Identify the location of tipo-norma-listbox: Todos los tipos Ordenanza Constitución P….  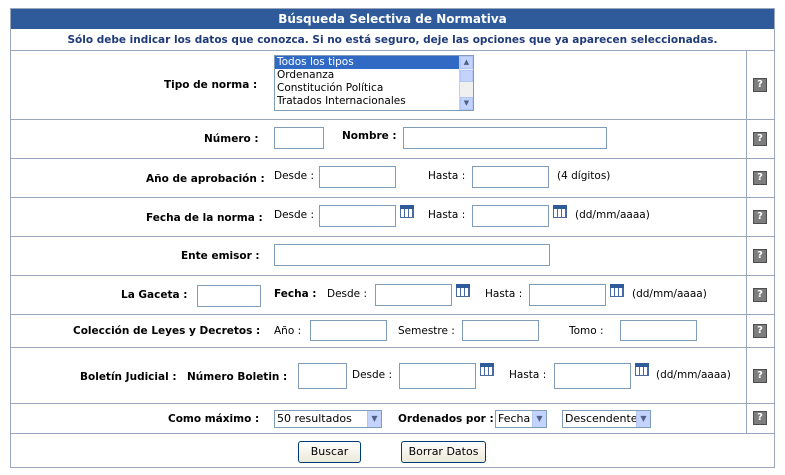
(374, 83).